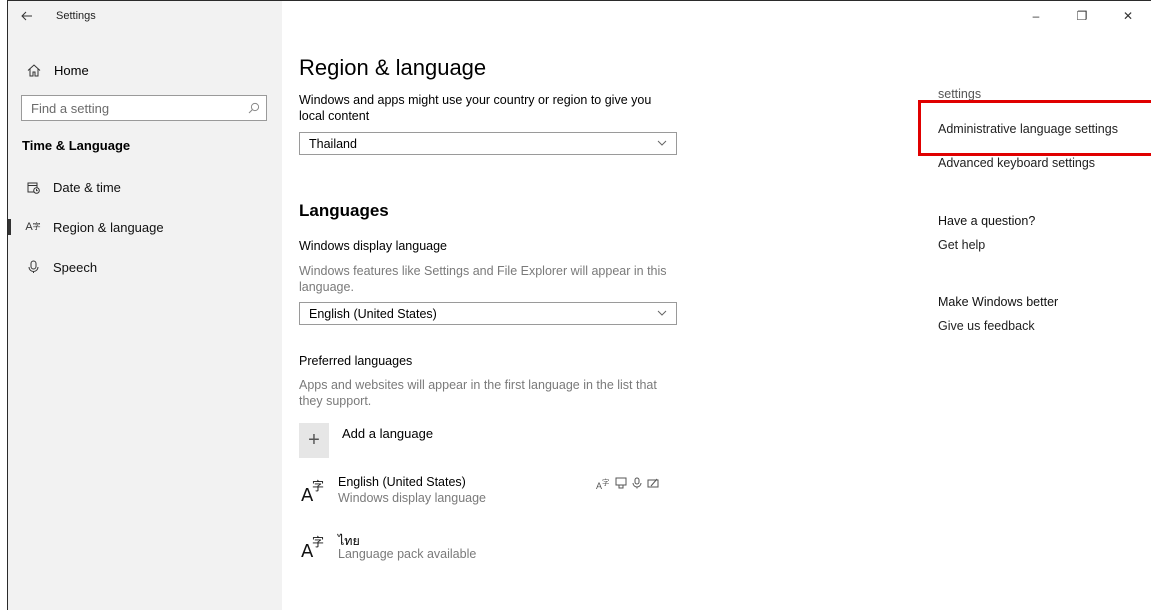  I want to click on region-value: Thailand, so click(333, 143).